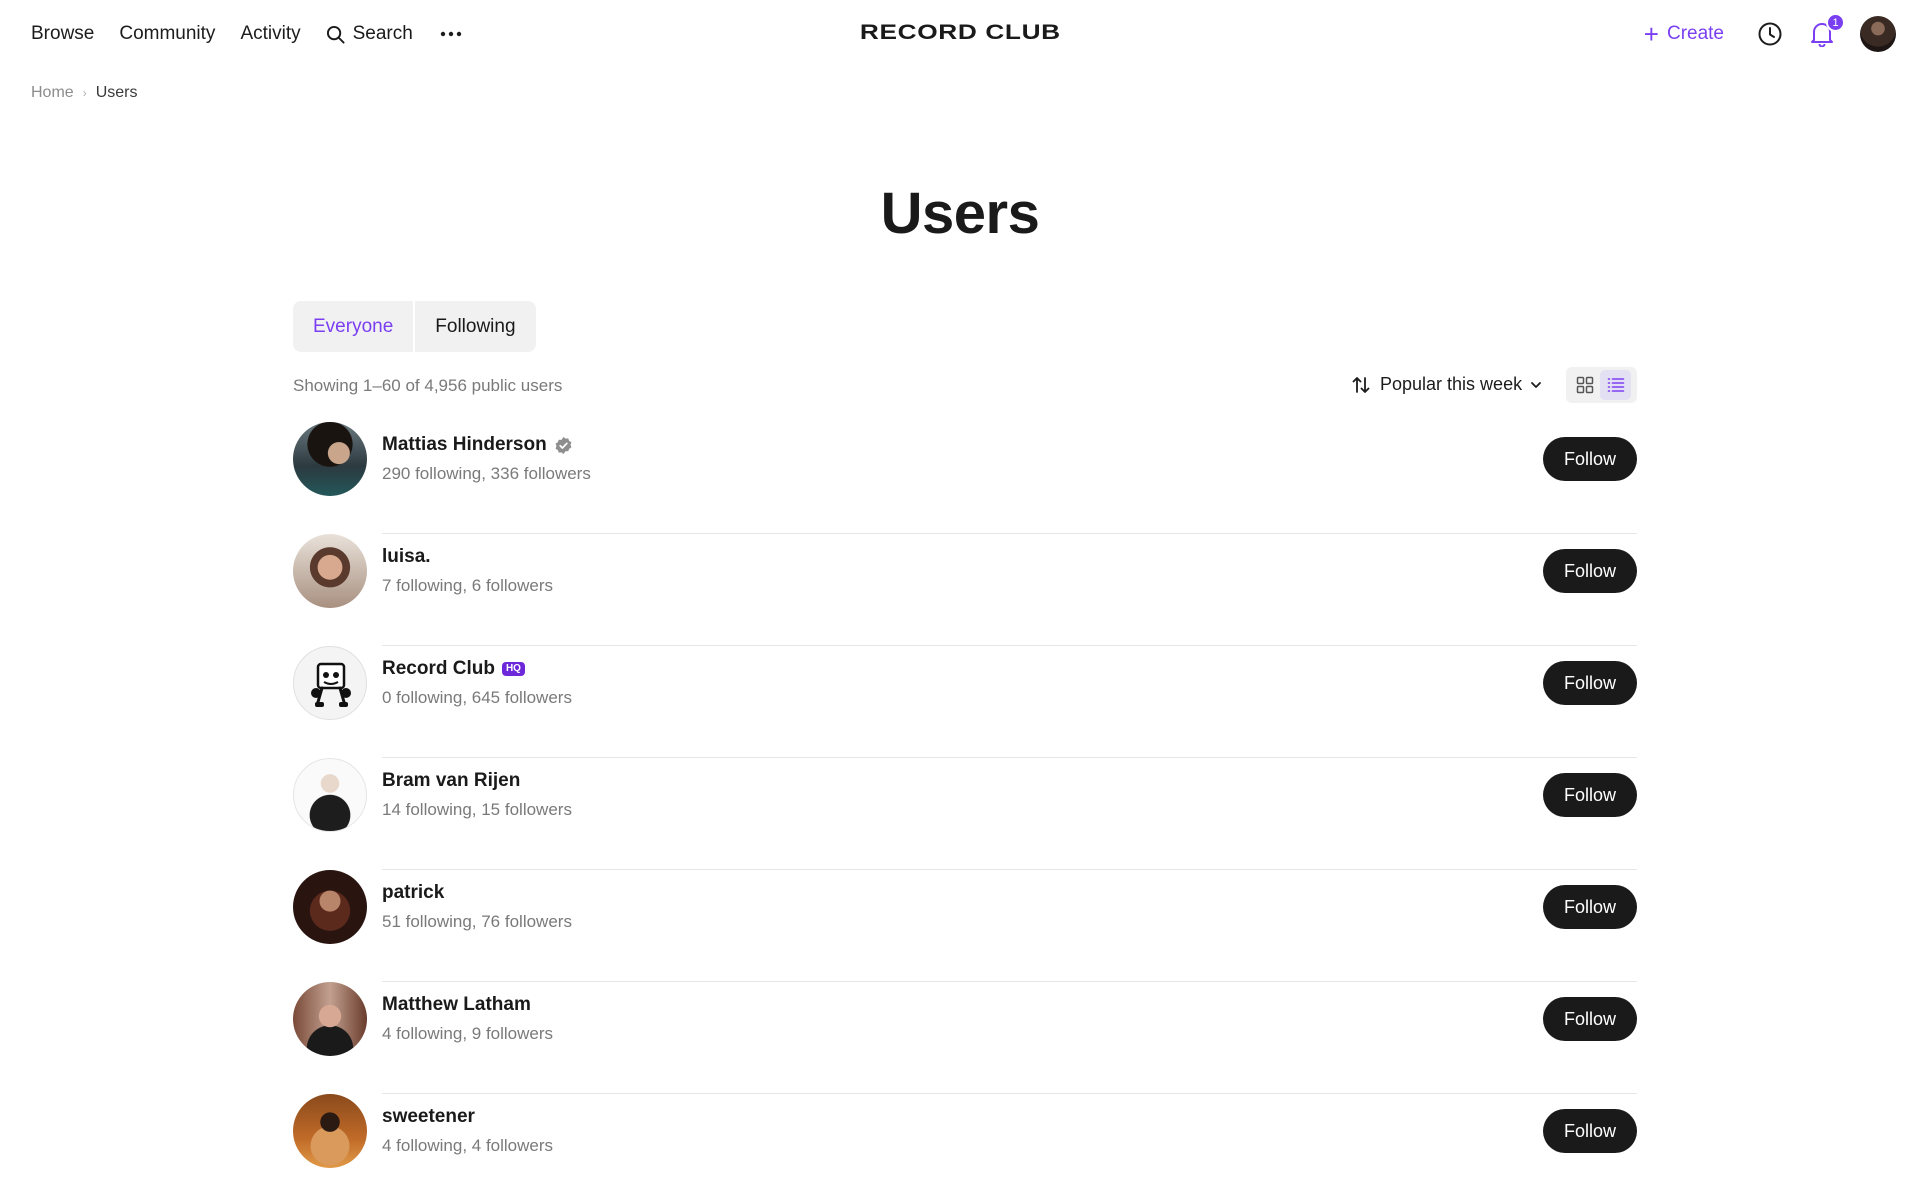 The height and width of the screenshot is (1200, 1920). Describe the element at coordinates (1878, 34) in the screenshot. I see `account-avatar` at that location.